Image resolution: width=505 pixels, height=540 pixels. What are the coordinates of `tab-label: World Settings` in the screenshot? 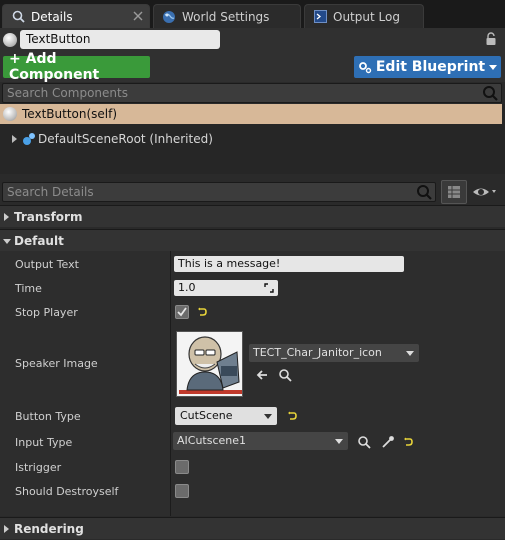 It's located at (226, 16).